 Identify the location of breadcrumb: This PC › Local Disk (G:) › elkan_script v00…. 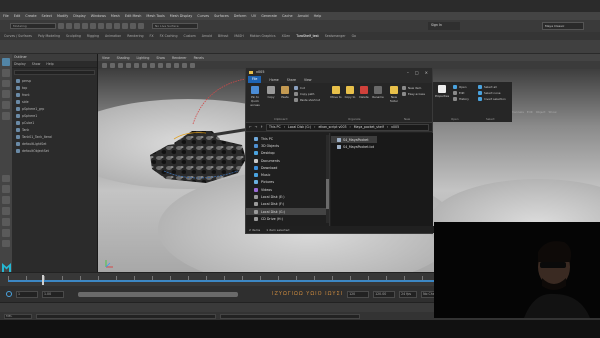
(347, 127).